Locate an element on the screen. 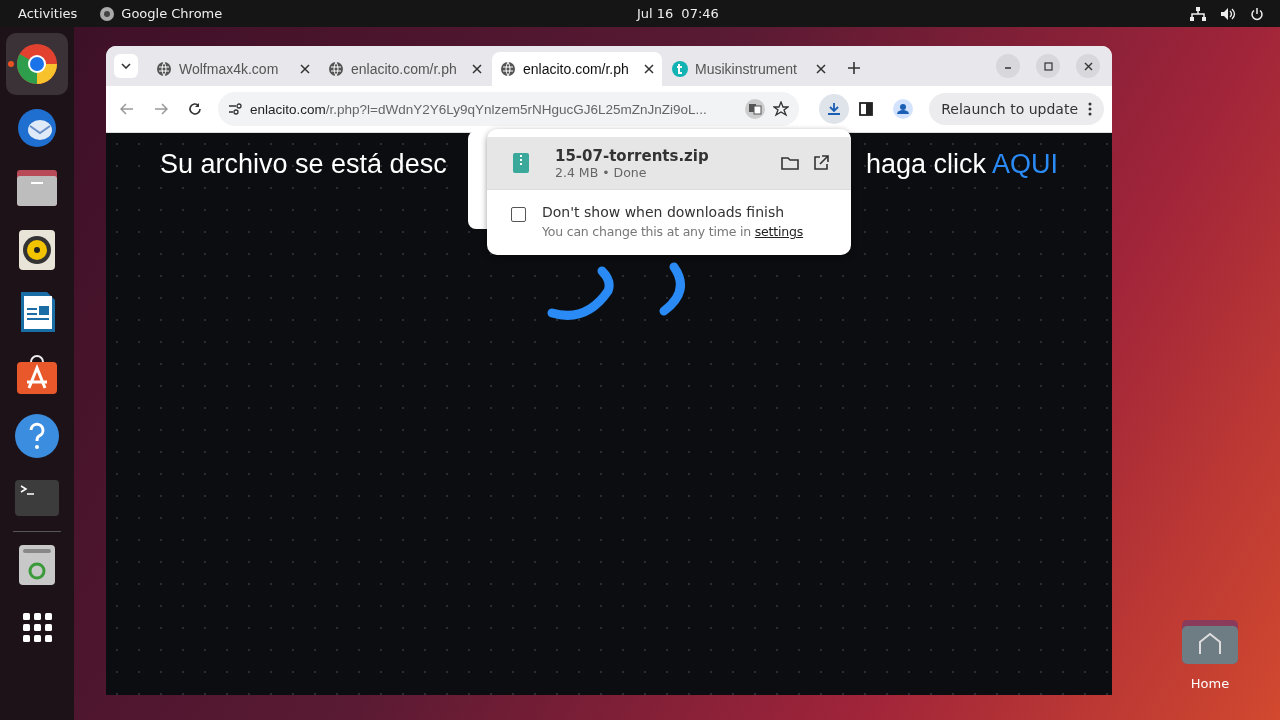 The width and height of the screenshot is (1280, 720). network-icon is located at coordinates (1198, 13).